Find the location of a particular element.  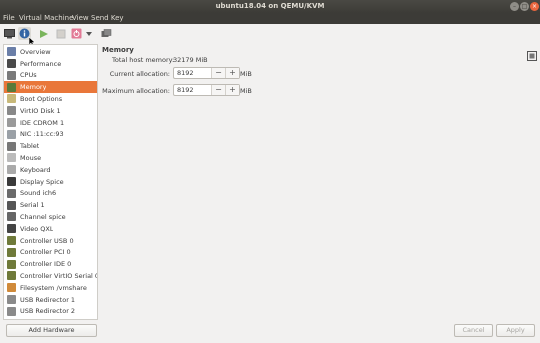

menu-view: View is located at coordinates (80, 18).